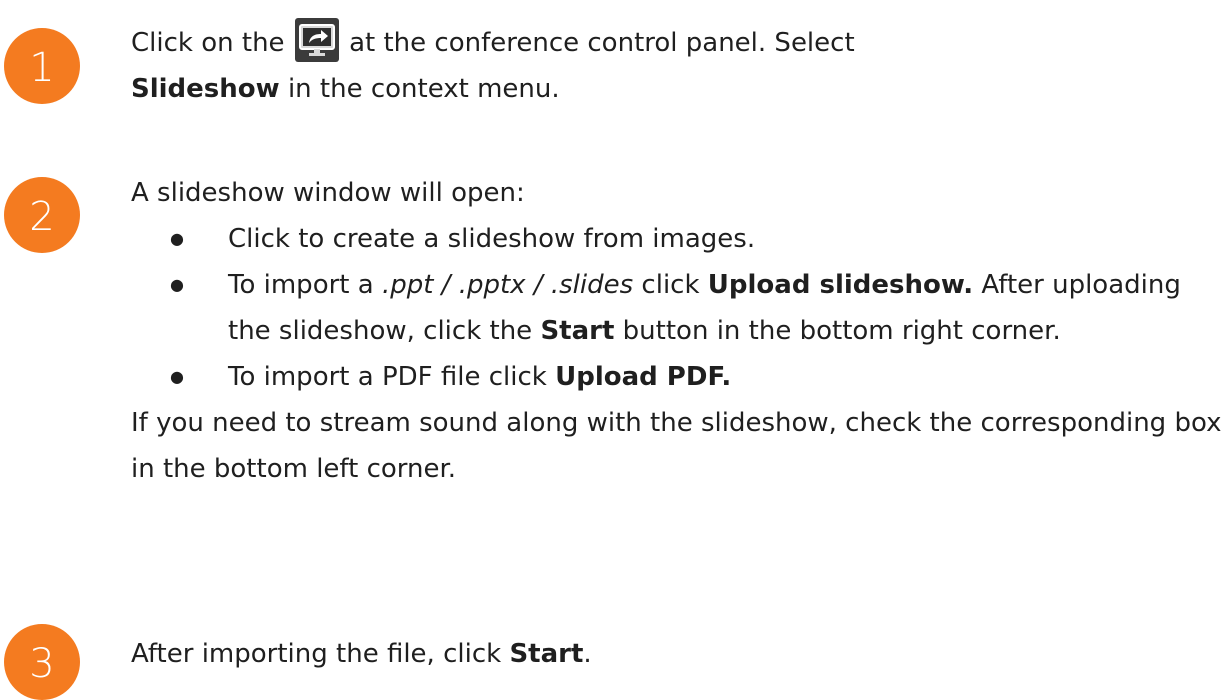 The height and width of the screenshot is (700, 1229). Describe the element at coordinates (841, 331) in the screenshot. I see `bullet-2-end: button in the bottom right corner.` at that location.